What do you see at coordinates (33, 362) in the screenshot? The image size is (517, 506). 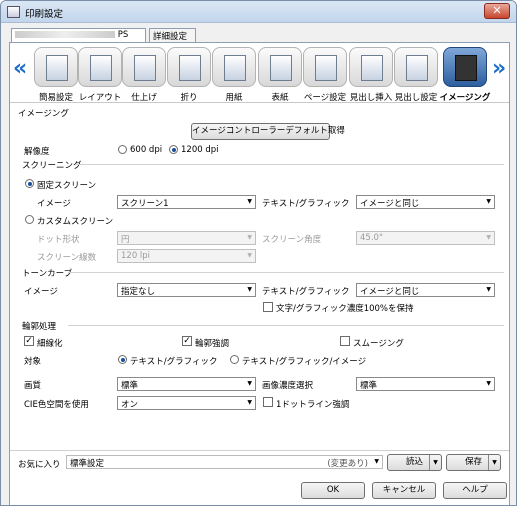 I see `target-label: 対象` at bounding box center [33, 362].